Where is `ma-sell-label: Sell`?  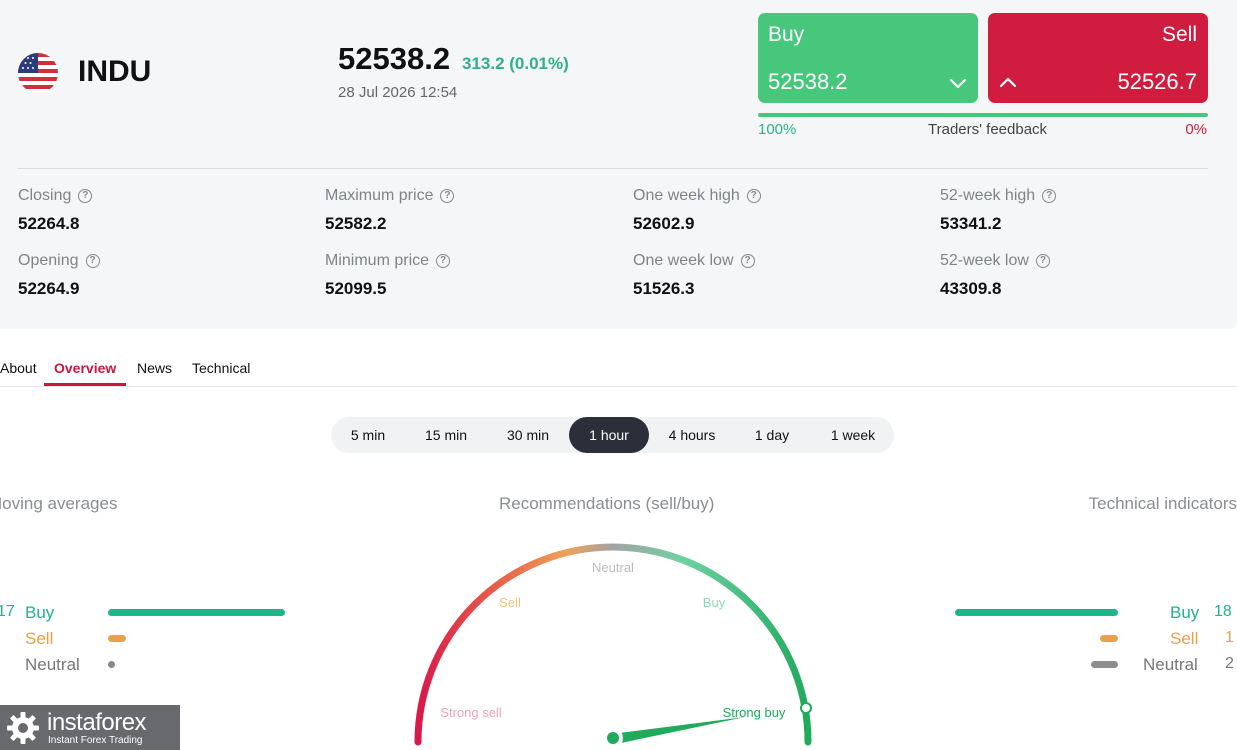
ma-sell-label: Sell is located at coordinates (39, 638).